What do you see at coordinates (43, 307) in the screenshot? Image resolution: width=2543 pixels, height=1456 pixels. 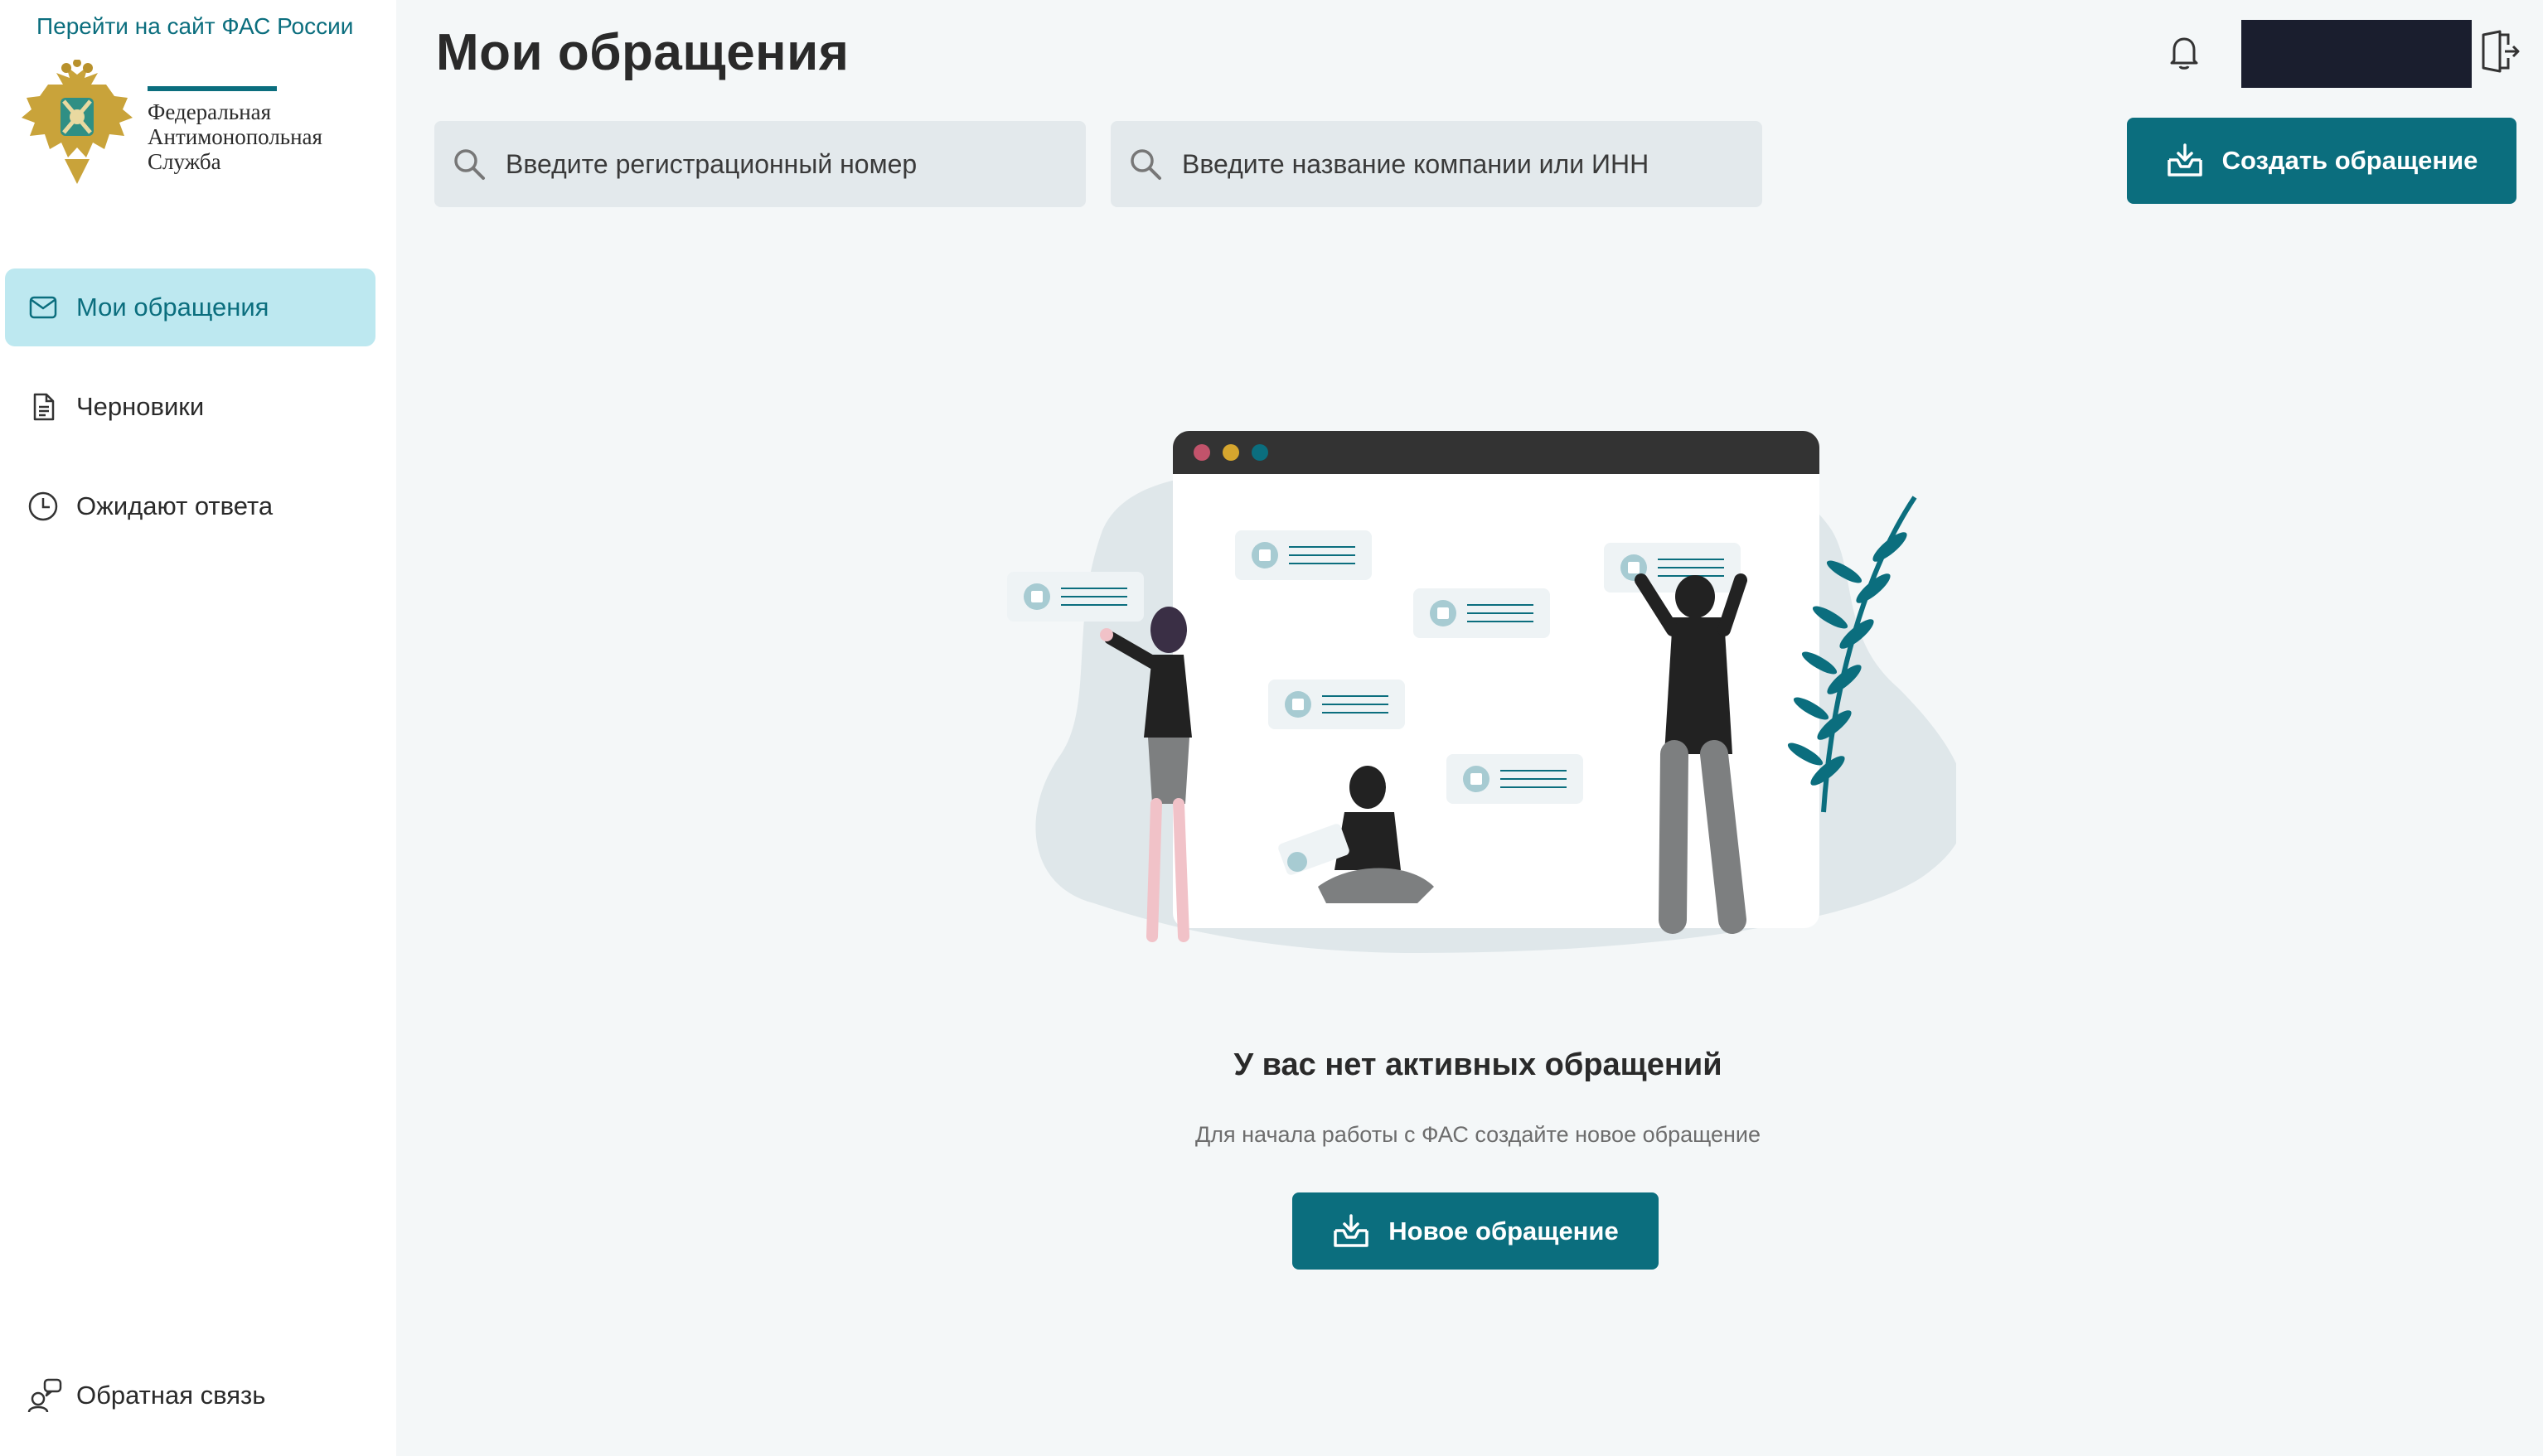 I see `envelope-icon` at bounding box center [43, 307].